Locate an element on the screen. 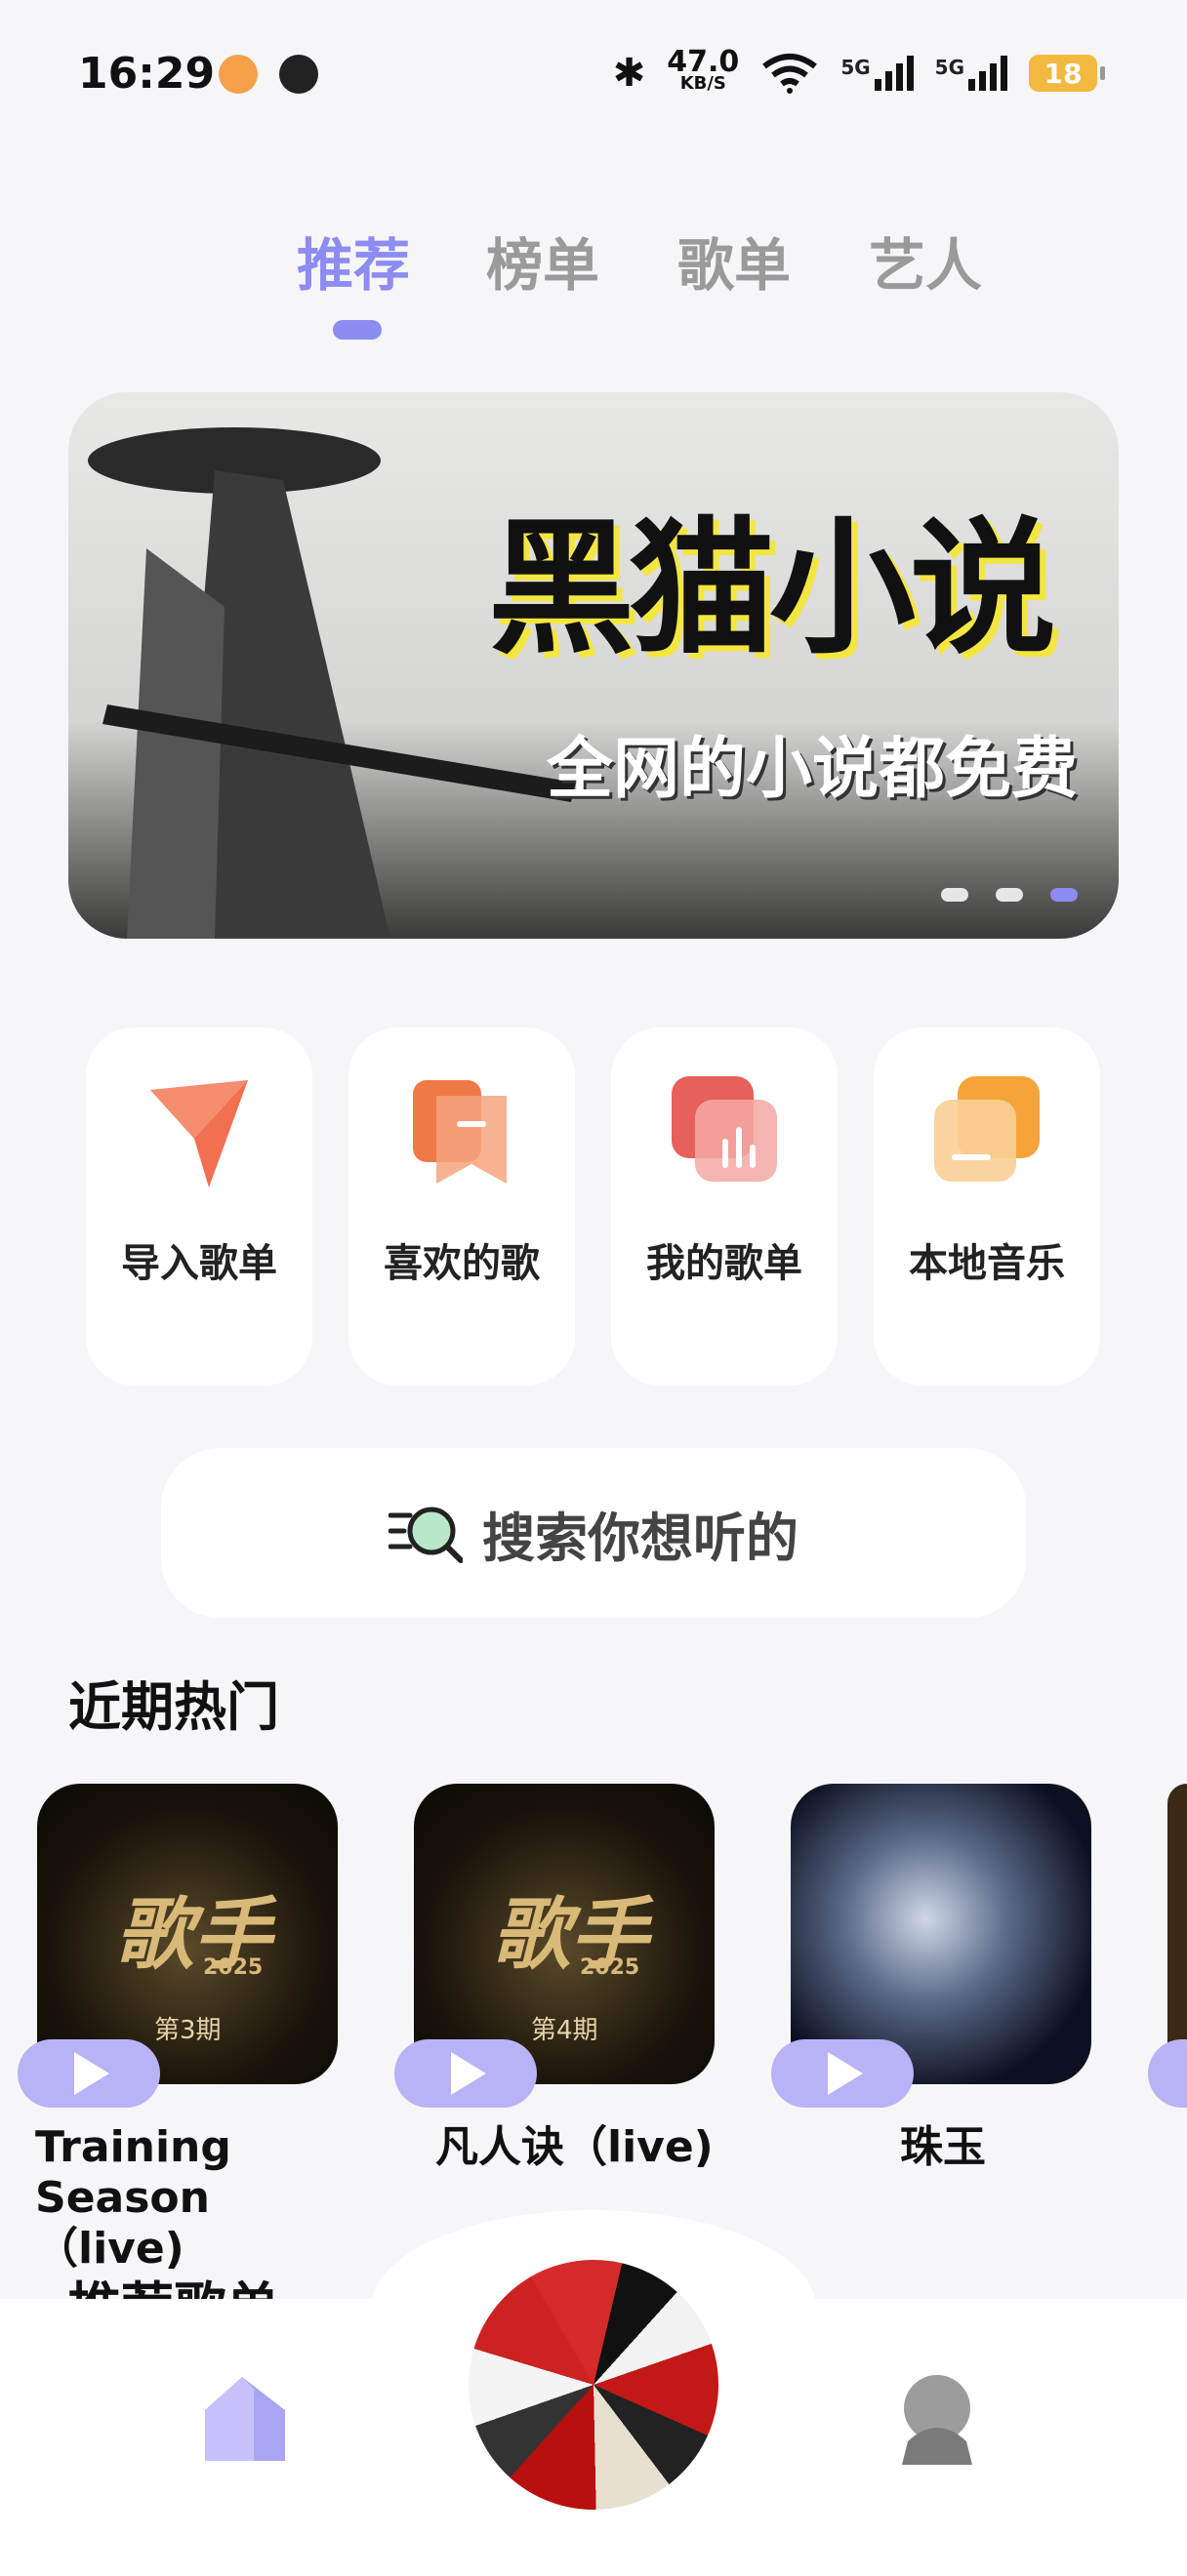  wifi-icon is located at coordinates (790, 74).